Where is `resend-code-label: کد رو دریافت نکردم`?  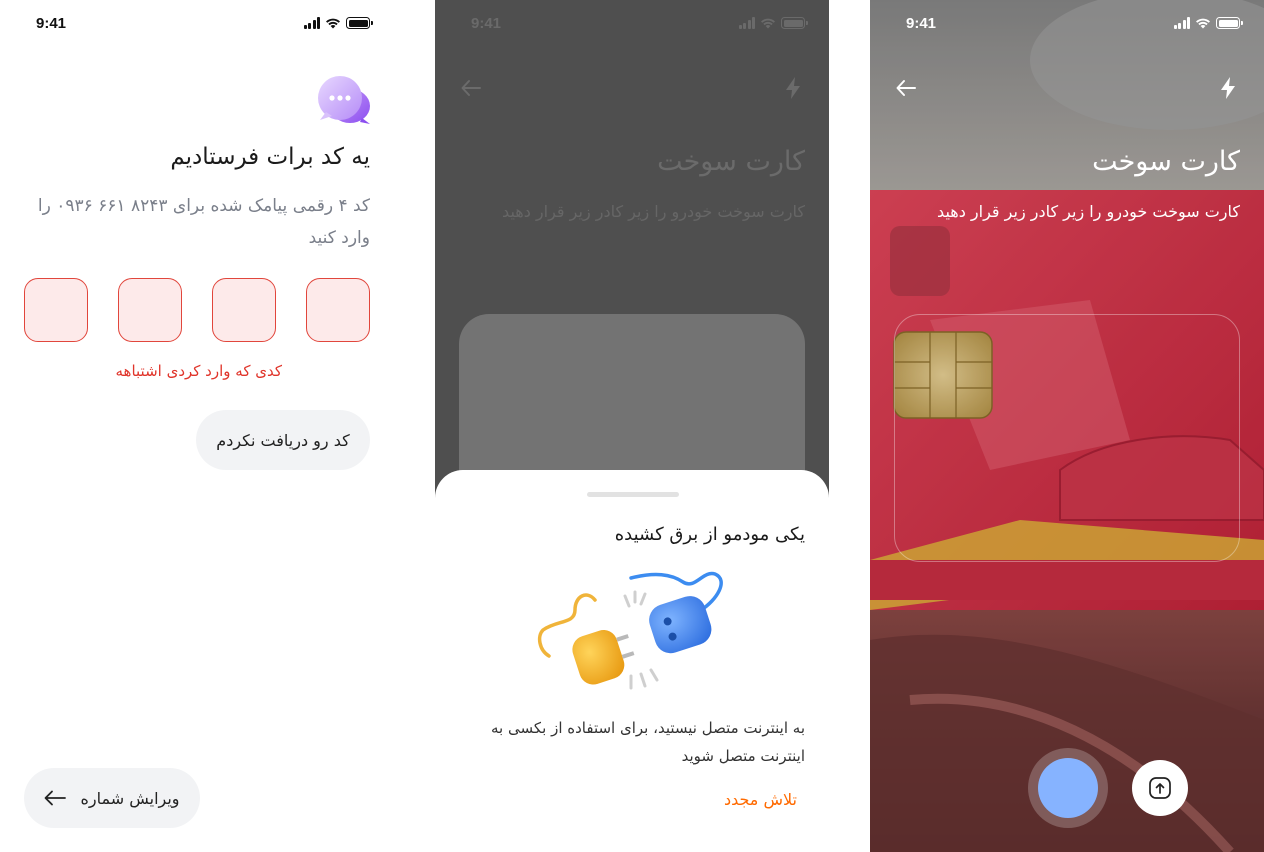
resend-code-label: کد رو دریافت نکردم is located at coordinates (283, 440).